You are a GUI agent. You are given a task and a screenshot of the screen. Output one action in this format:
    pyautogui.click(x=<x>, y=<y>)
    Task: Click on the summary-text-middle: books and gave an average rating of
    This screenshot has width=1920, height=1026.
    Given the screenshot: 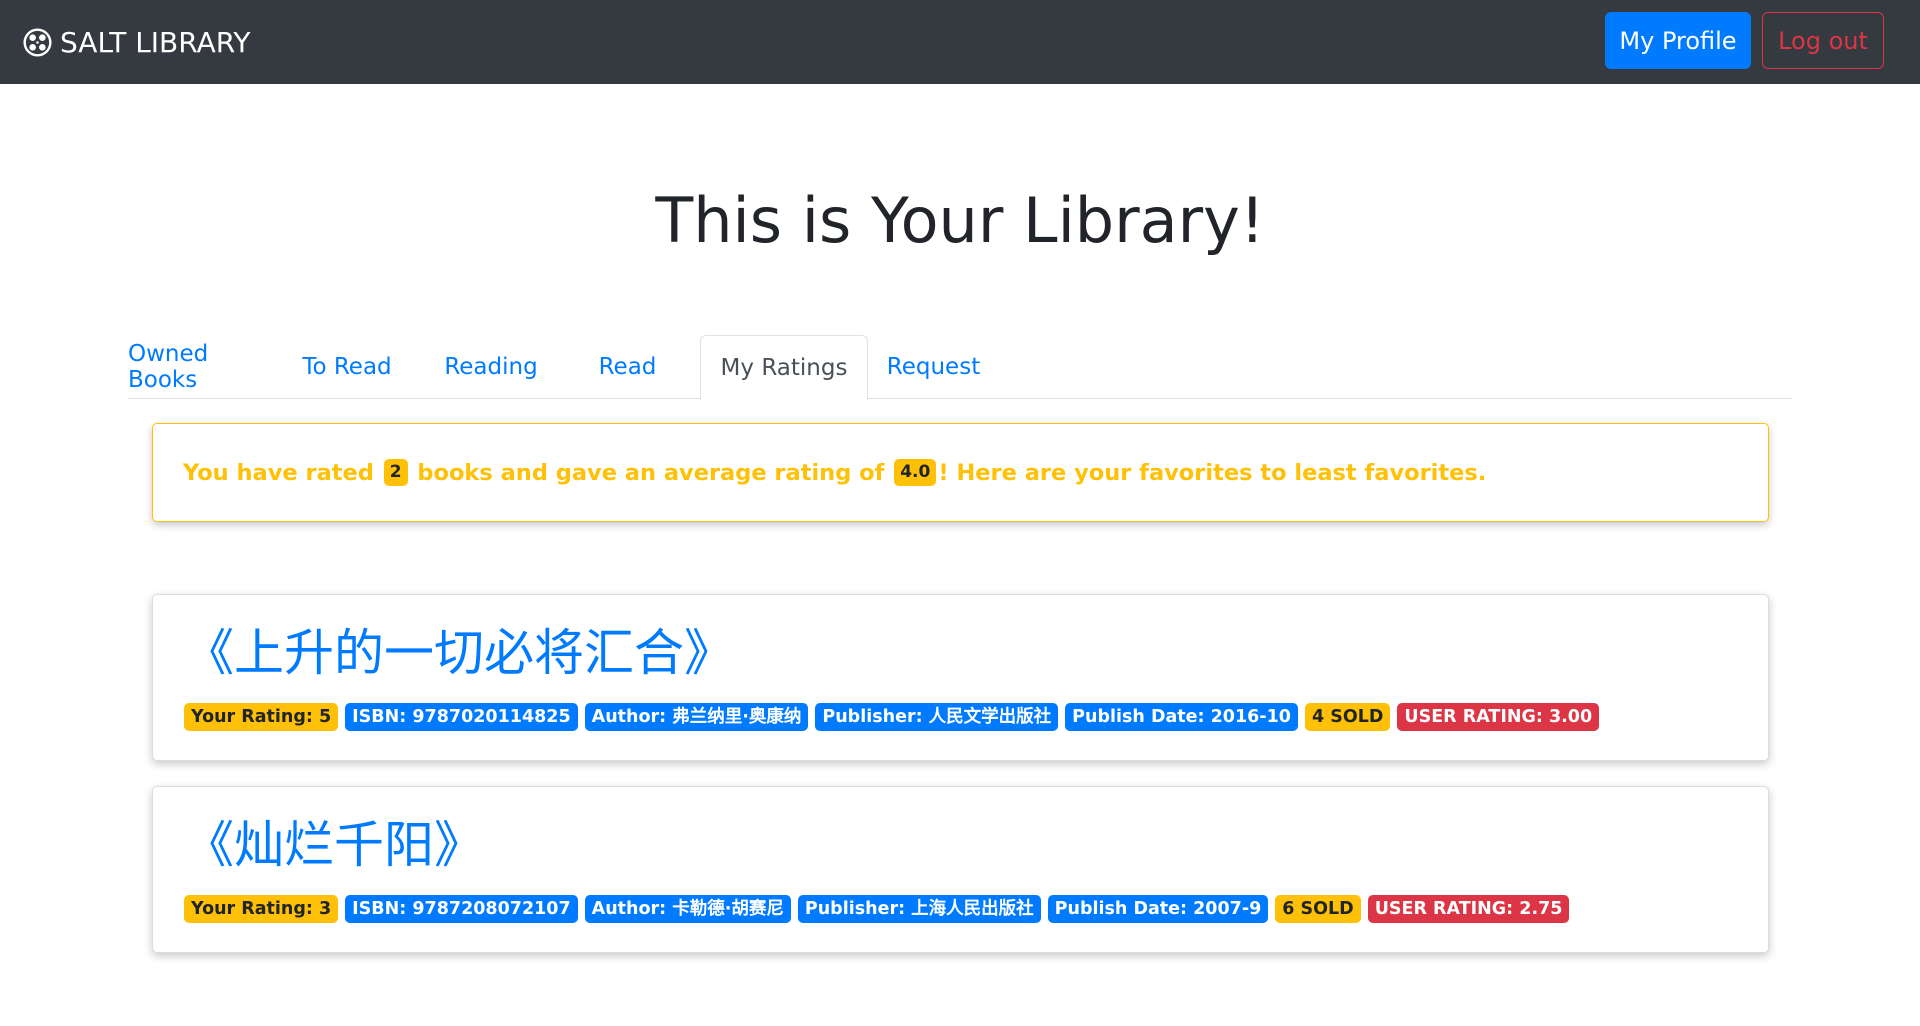 What is the action you would take?
    pyautogui.click(x=651, y=472)
    